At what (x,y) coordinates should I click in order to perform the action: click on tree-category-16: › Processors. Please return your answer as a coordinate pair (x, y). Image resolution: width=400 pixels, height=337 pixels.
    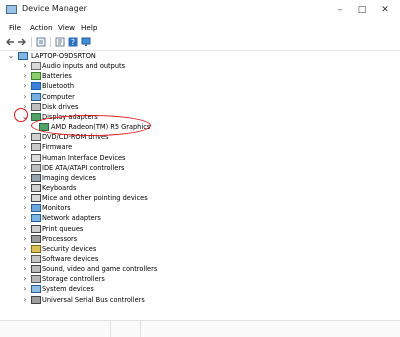
    Looking at the image, I should click on (150, 239).